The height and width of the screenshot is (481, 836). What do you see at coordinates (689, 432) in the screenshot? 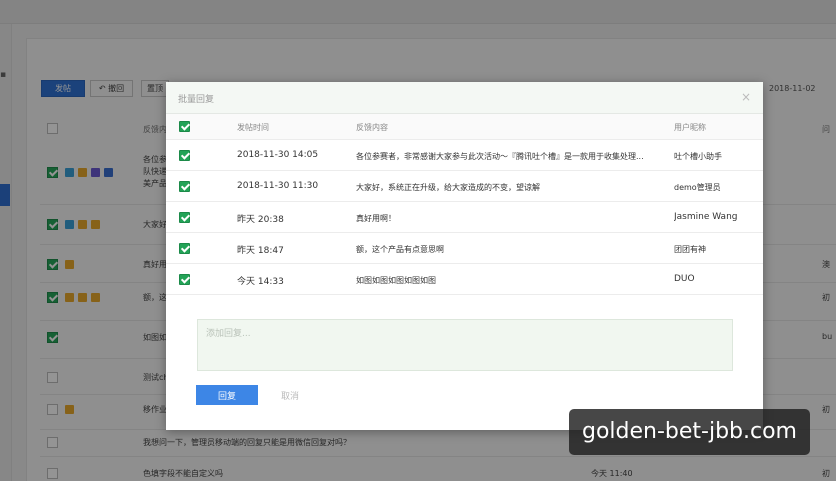
I see `watermark-banner: golden-bet-jbb.com` at bounding box center [689, 432].